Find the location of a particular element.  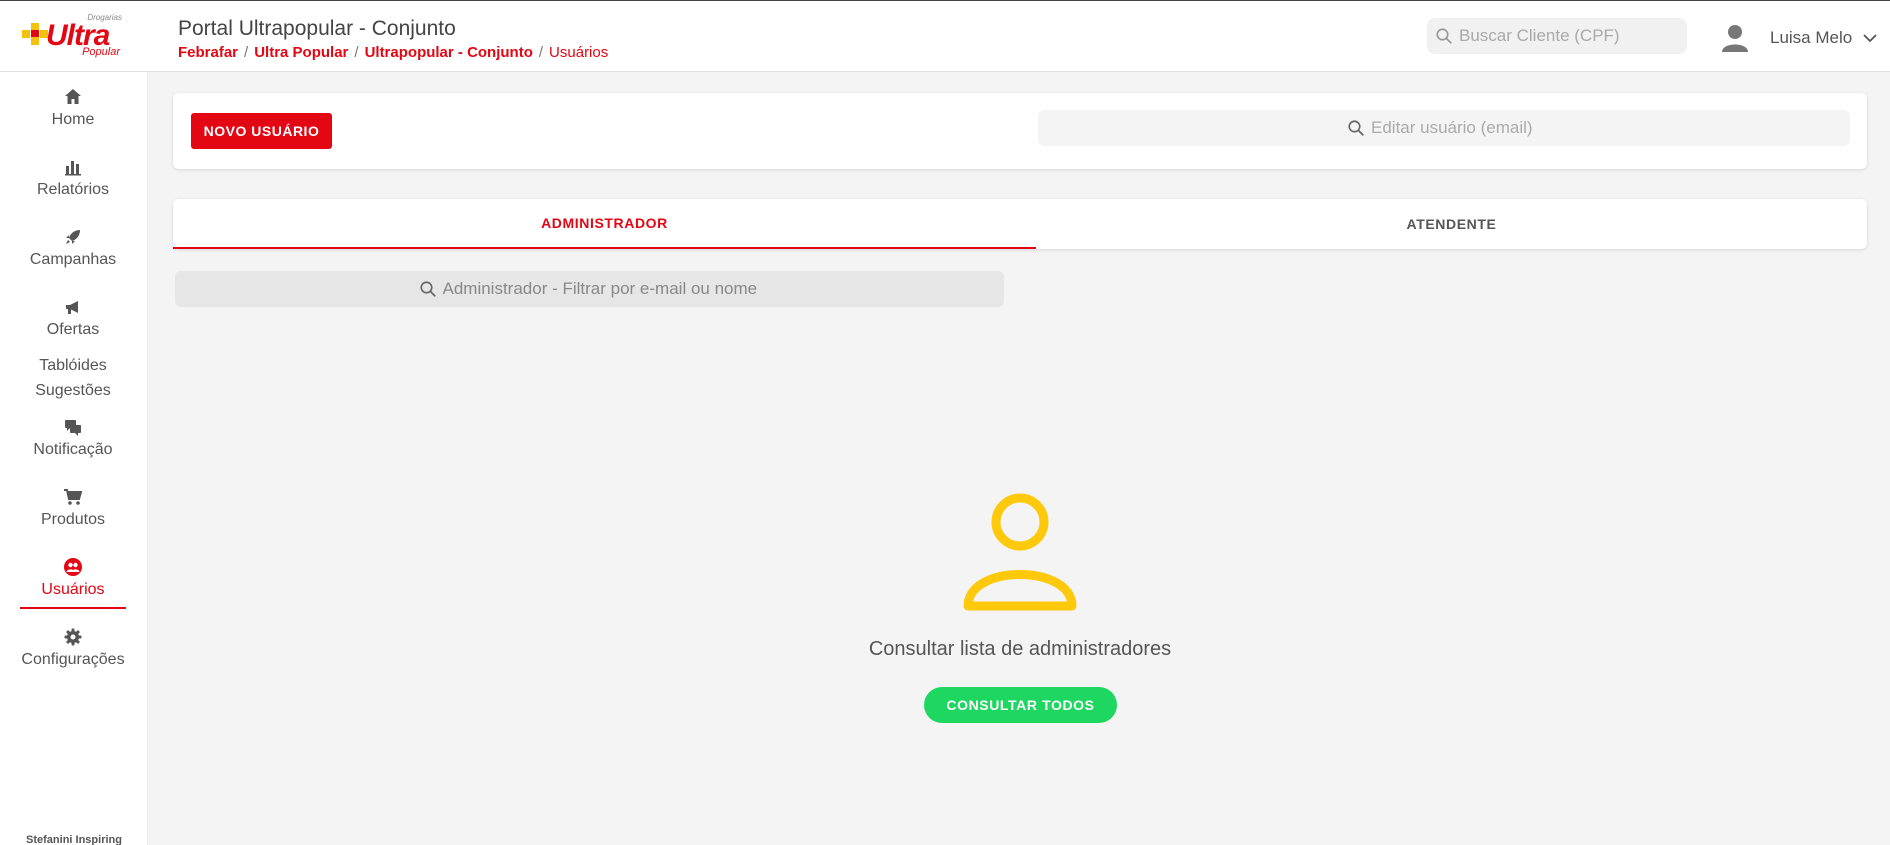

sidebar-item-label: Usuários is located at coordinates (73, 589).